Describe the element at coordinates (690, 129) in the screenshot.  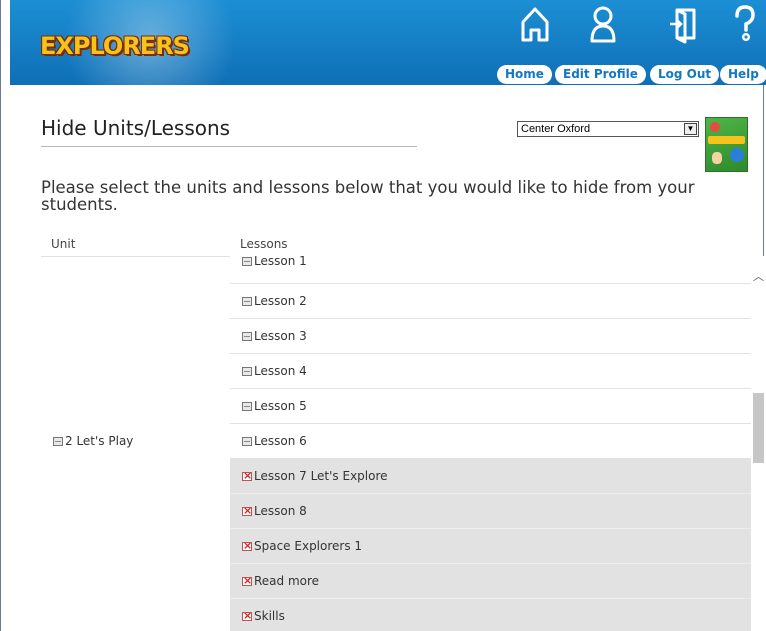
I see `chevron-down-icon: ▼` at that location.